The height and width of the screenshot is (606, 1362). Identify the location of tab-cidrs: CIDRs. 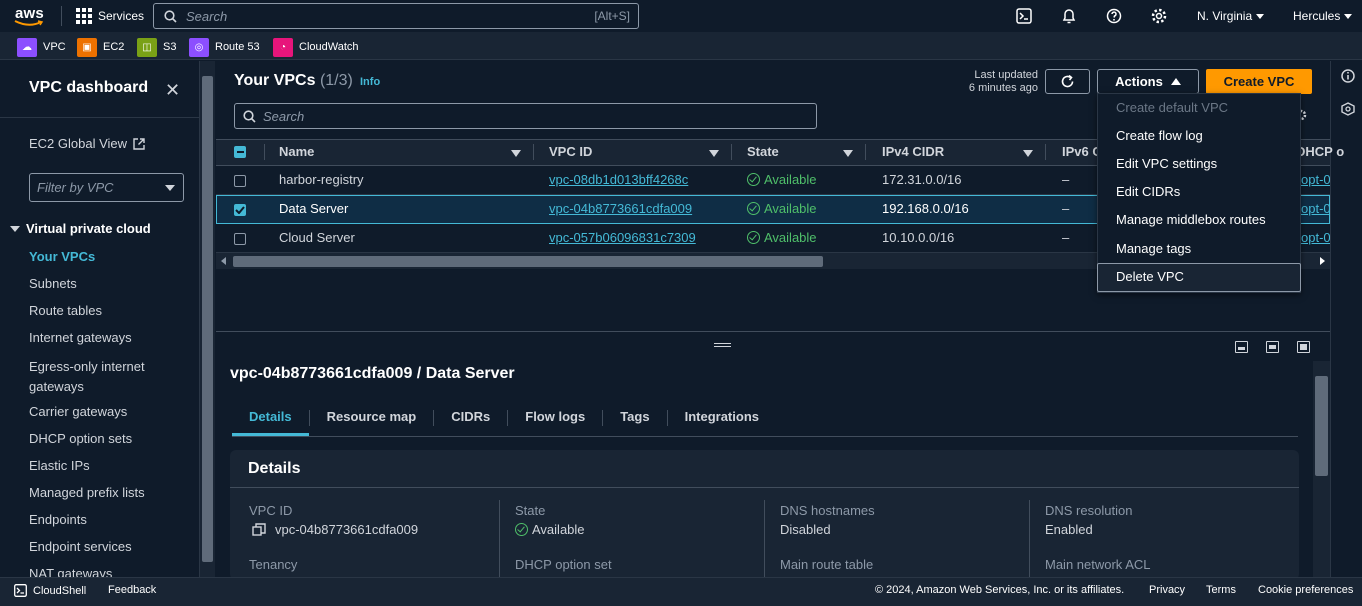
(470, 418).